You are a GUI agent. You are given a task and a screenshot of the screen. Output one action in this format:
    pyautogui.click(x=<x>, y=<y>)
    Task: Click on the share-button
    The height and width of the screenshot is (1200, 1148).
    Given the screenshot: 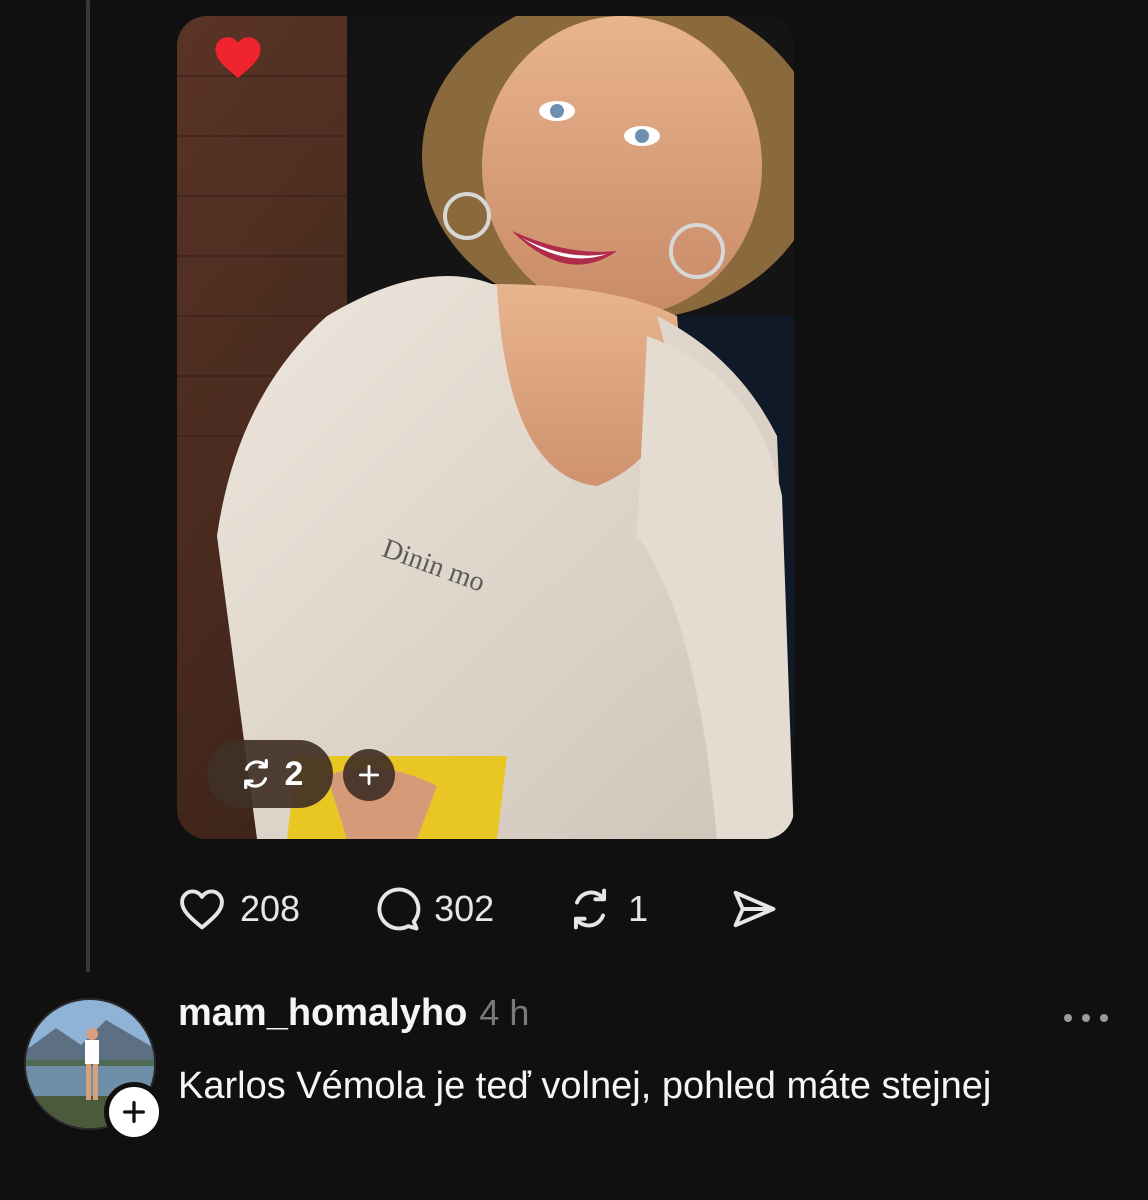 What is the action you would take?
    pyautogui.click(x=754, y=909)
    